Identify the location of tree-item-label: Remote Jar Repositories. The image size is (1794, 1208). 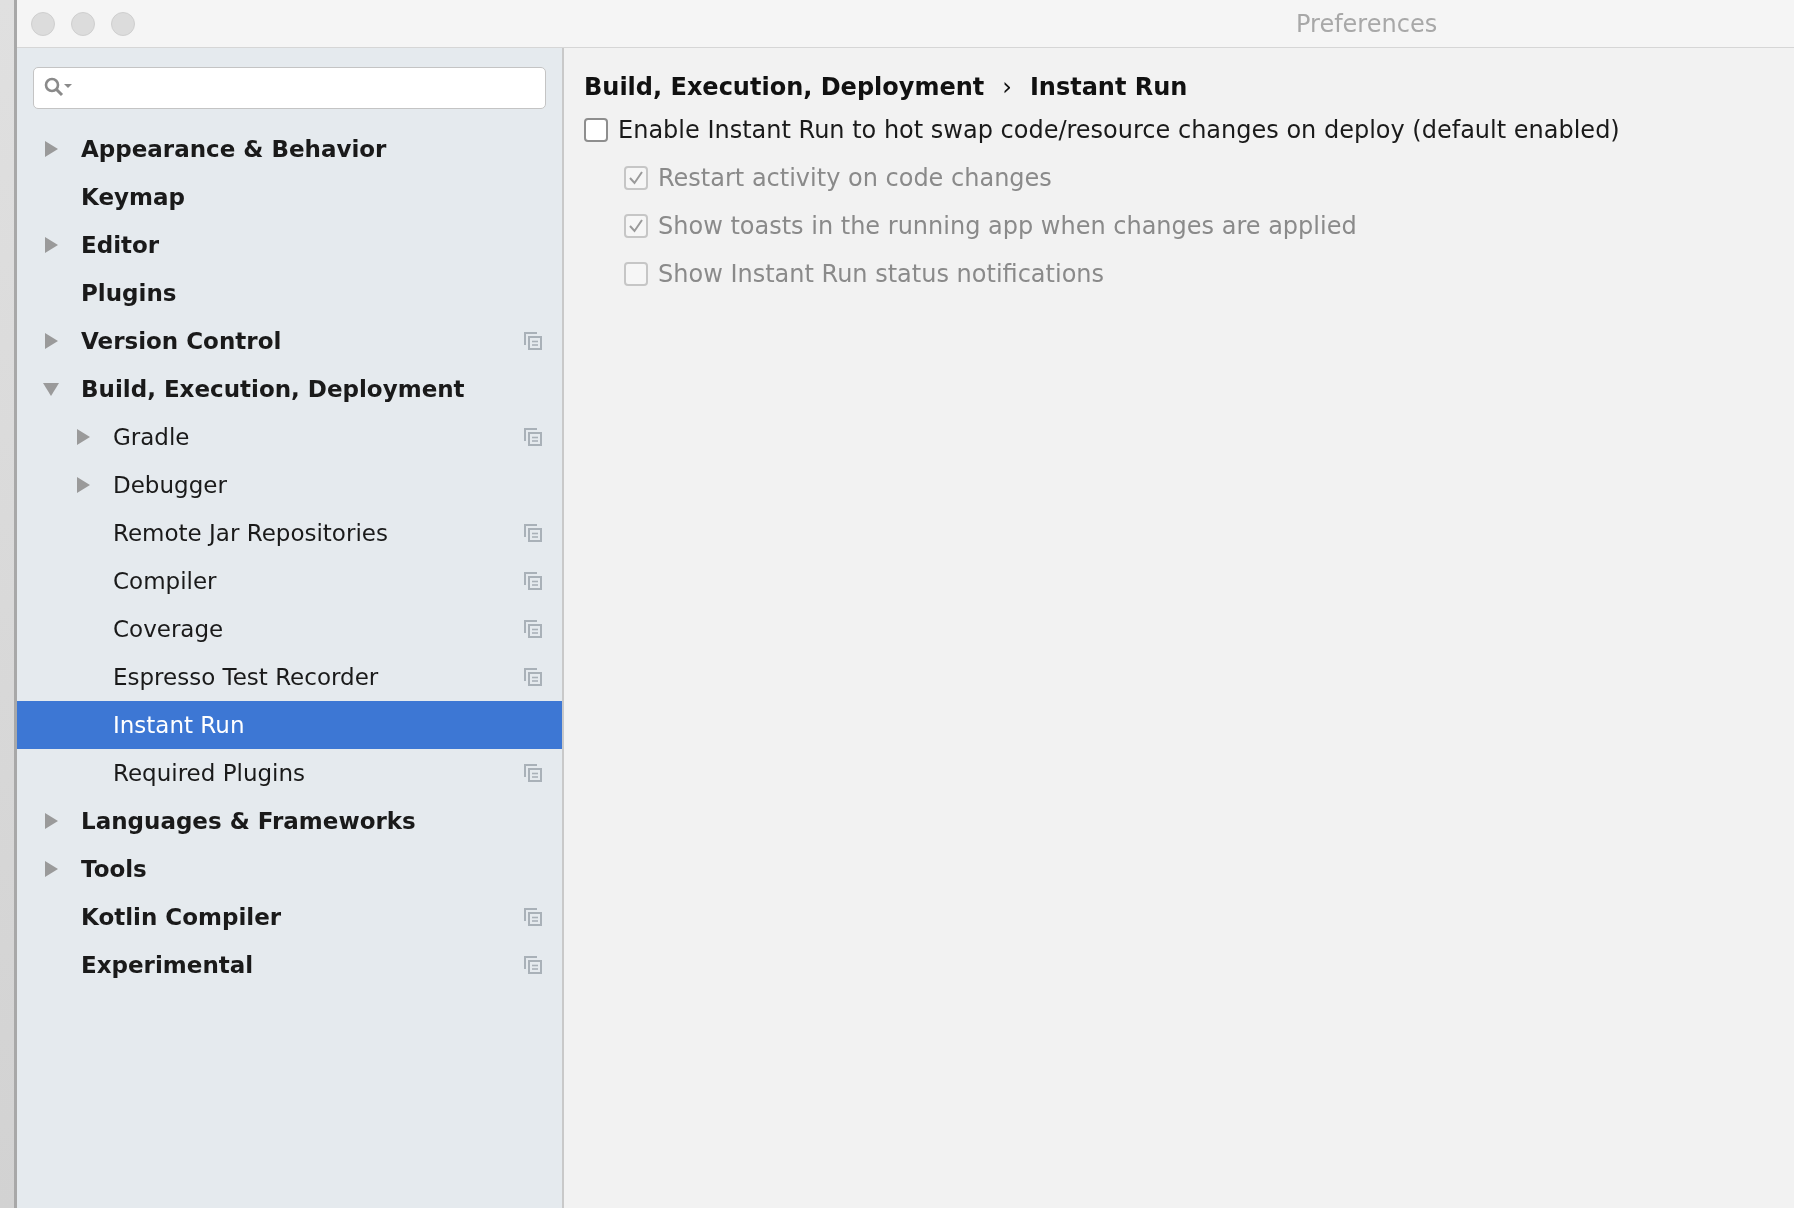
(251, 533).